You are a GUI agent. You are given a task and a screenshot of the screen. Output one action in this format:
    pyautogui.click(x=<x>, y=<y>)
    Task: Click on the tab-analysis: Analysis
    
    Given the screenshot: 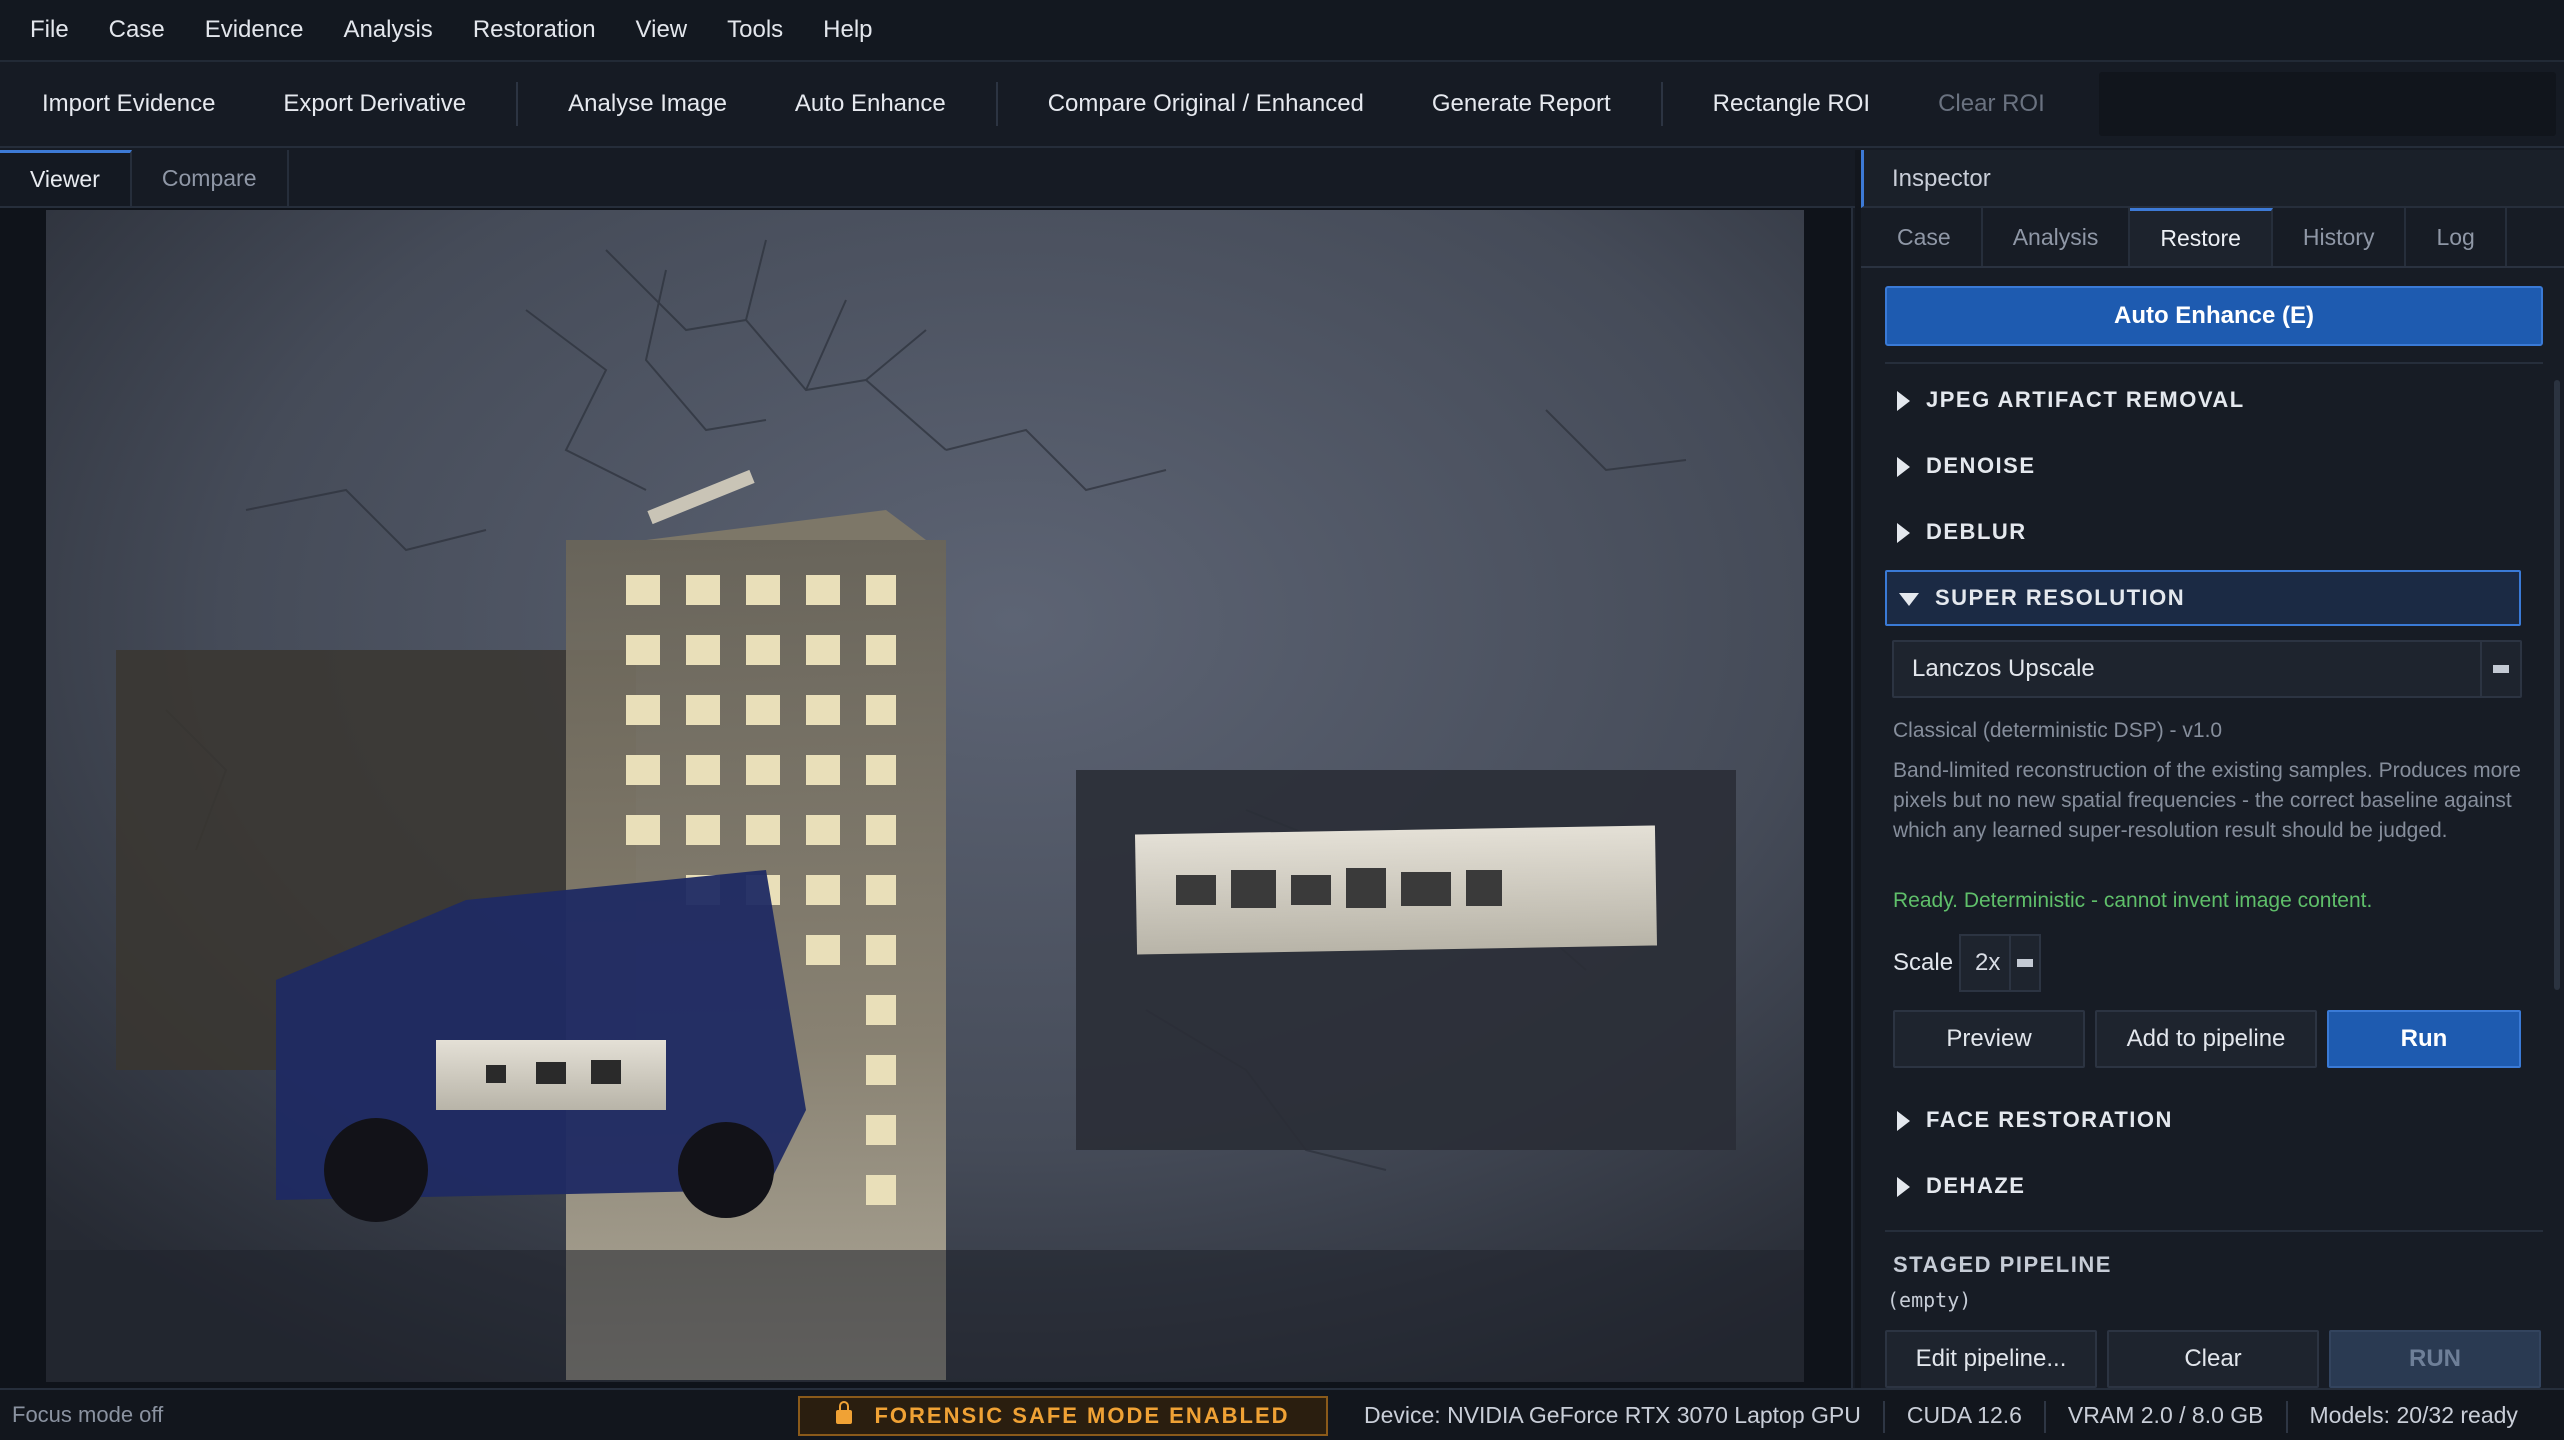 What is the action you would take?
    pyautogui.click(x=2057, y=237)
    